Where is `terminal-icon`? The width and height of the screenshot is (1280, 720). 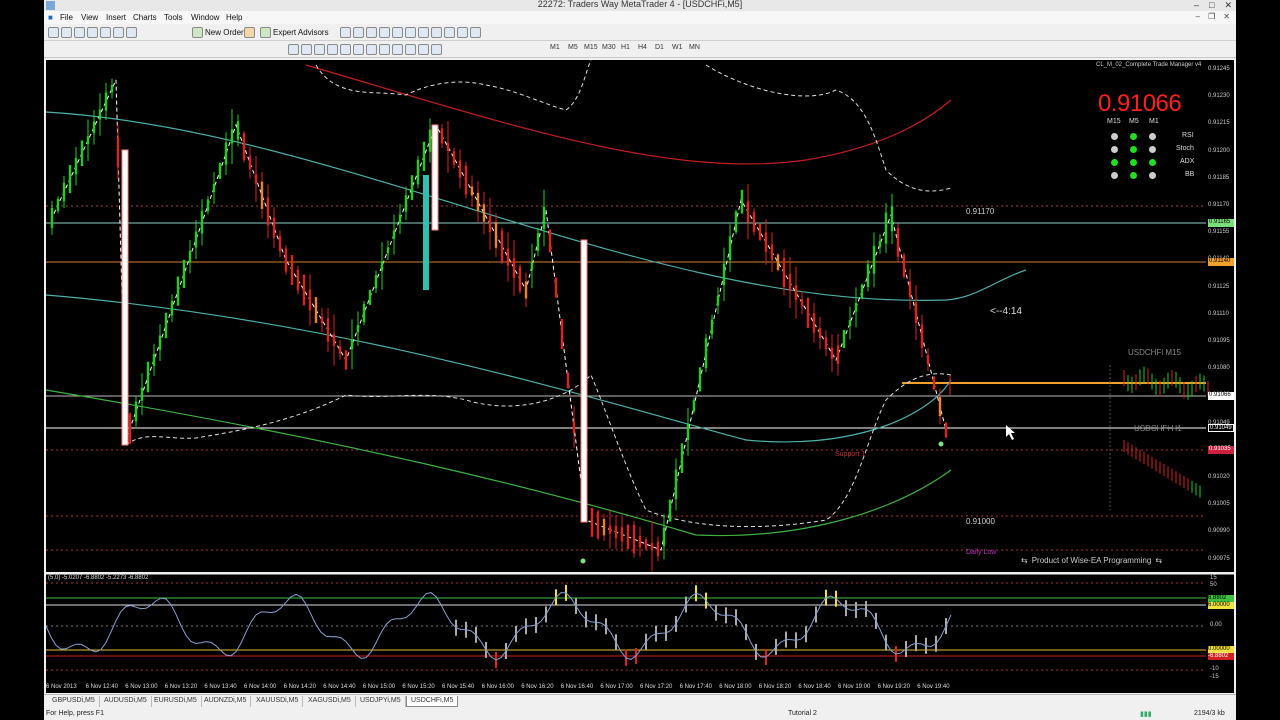 terminal-icon is located at coordinates (118, 32).